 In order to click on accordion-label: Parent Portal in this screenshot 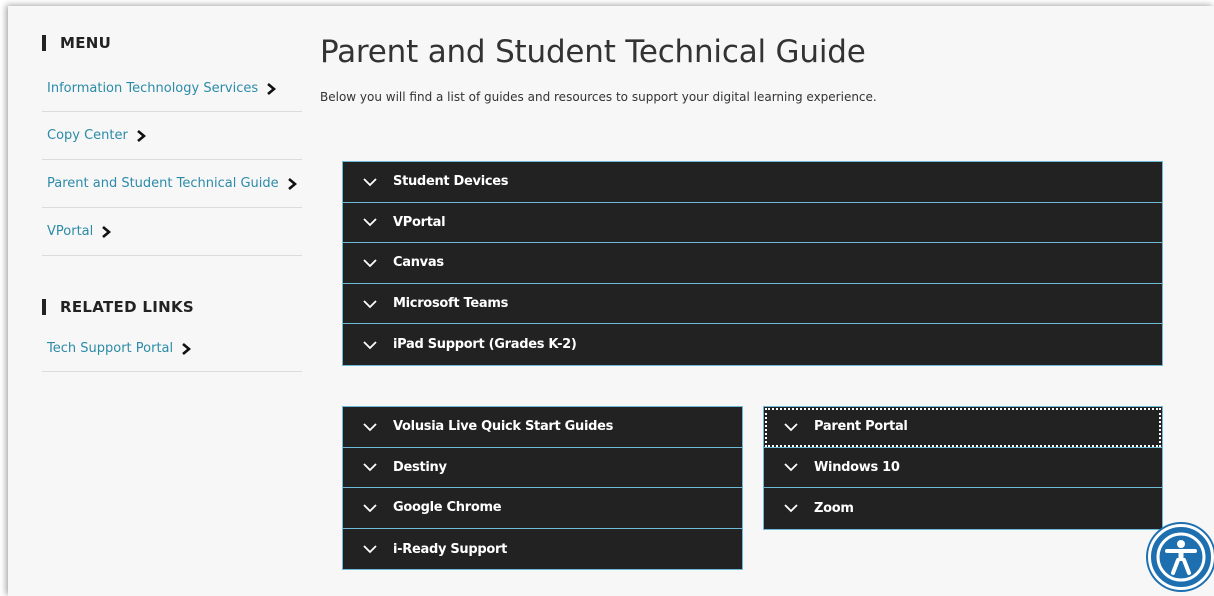, I will do `click(861, 427)`.